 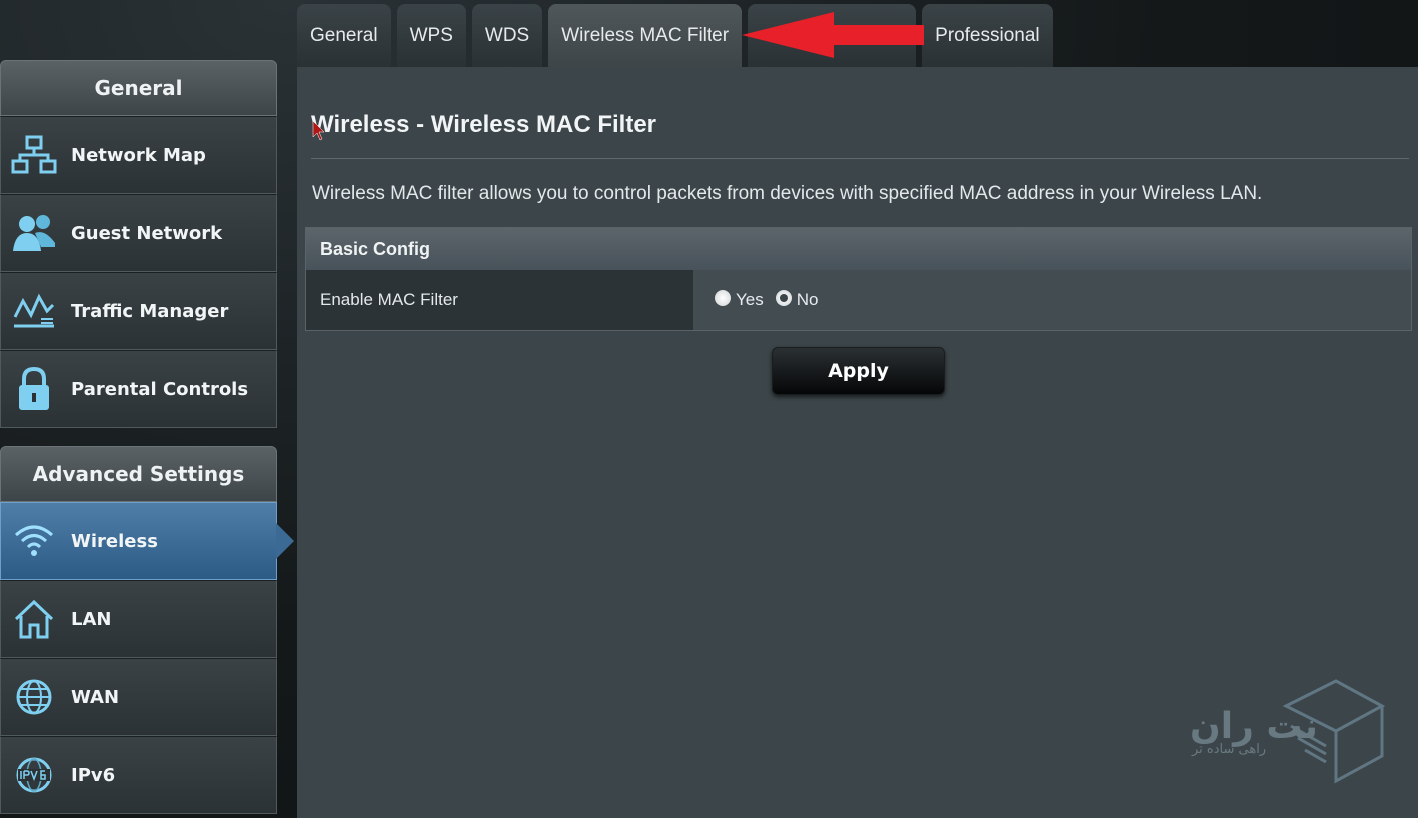 I want to click on title-divider, so click(x=860, y=158).